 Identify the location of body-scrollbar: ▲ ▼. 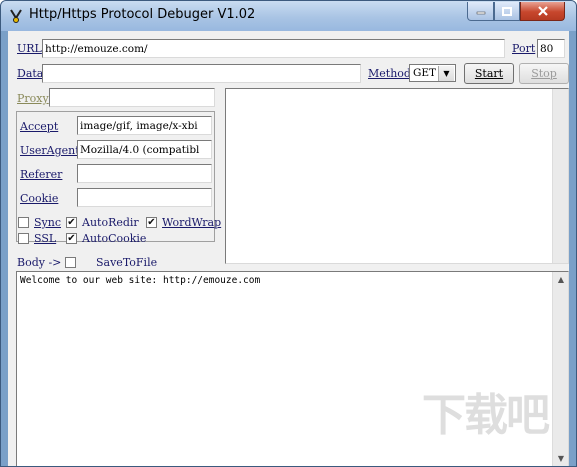
(560, 369).